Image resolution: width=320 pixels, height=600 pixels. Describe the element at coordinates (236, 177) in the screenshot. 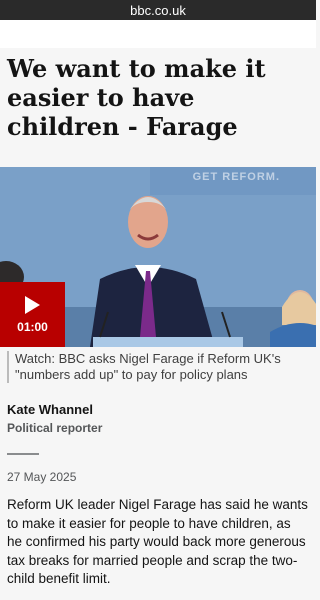

I see `backdrop-text: GET REFORM.` at that location.